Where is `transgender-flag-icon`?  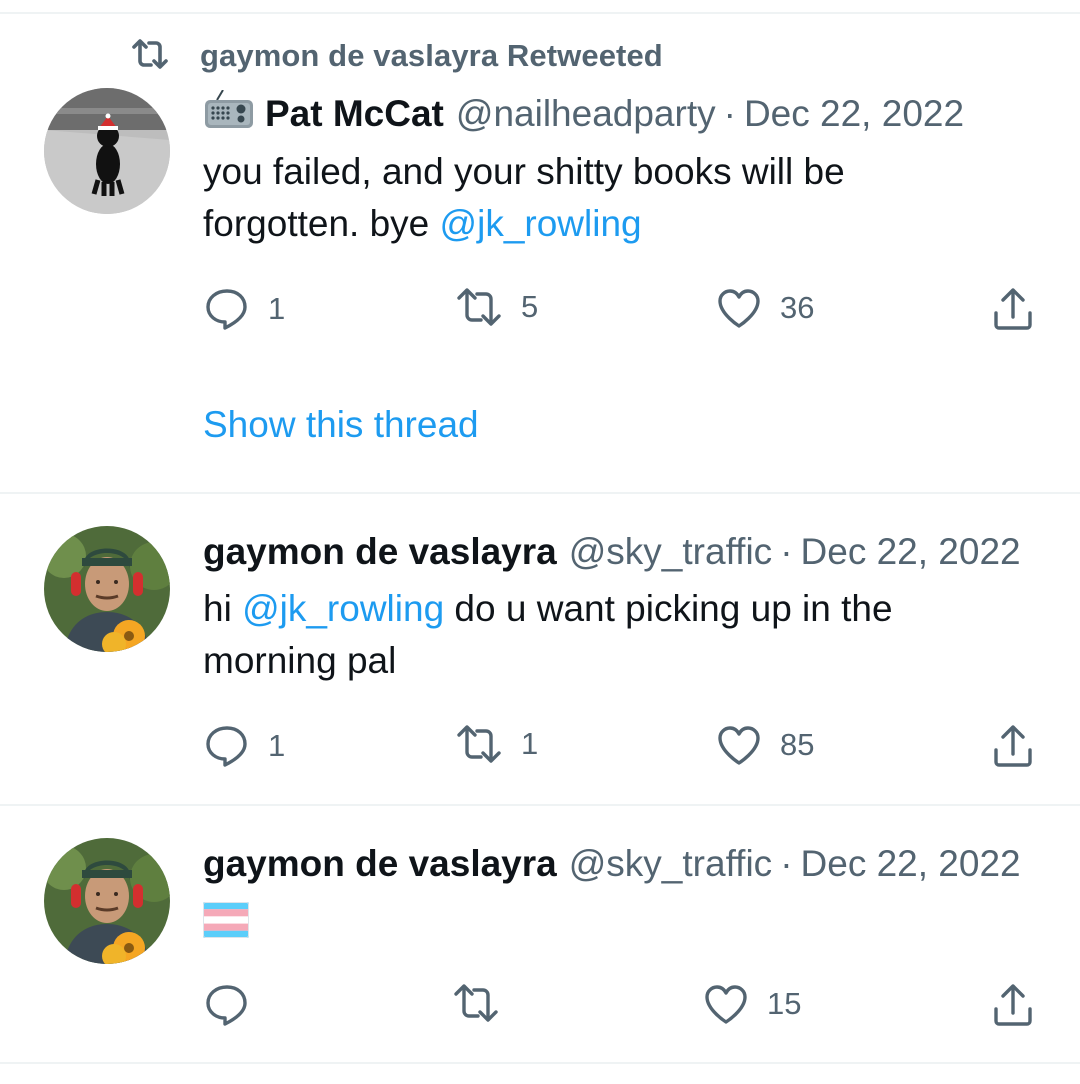 transgender-flag-icon is located at coordinates (226, 922).